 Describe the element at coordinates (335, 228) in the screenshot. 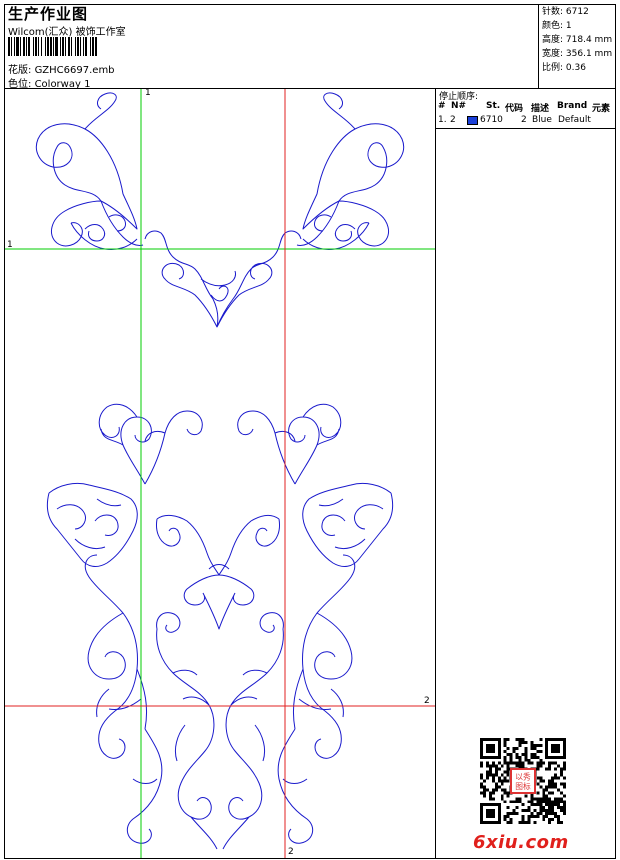

I see `top-right-inner` at that location.